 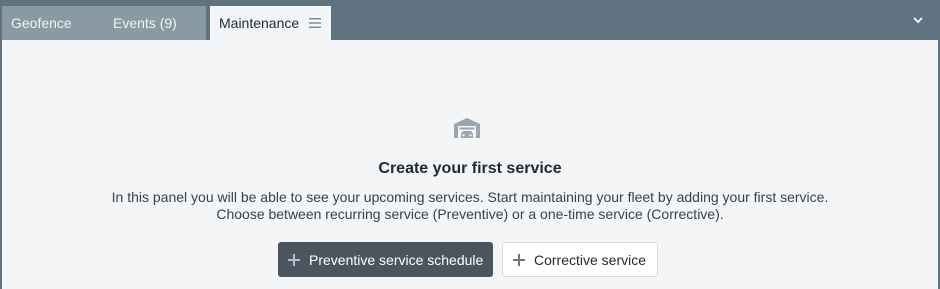 I want to click on tab-geofence: Geofence, so click(x=49, y=23).